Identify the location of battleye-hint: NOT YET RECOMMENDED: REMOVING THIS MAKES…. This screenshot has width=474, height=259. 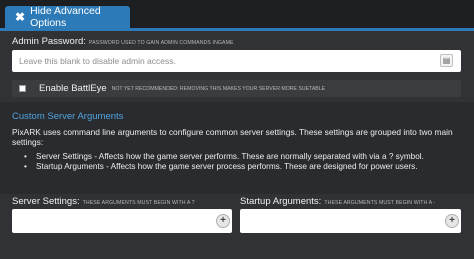
(218, 88).